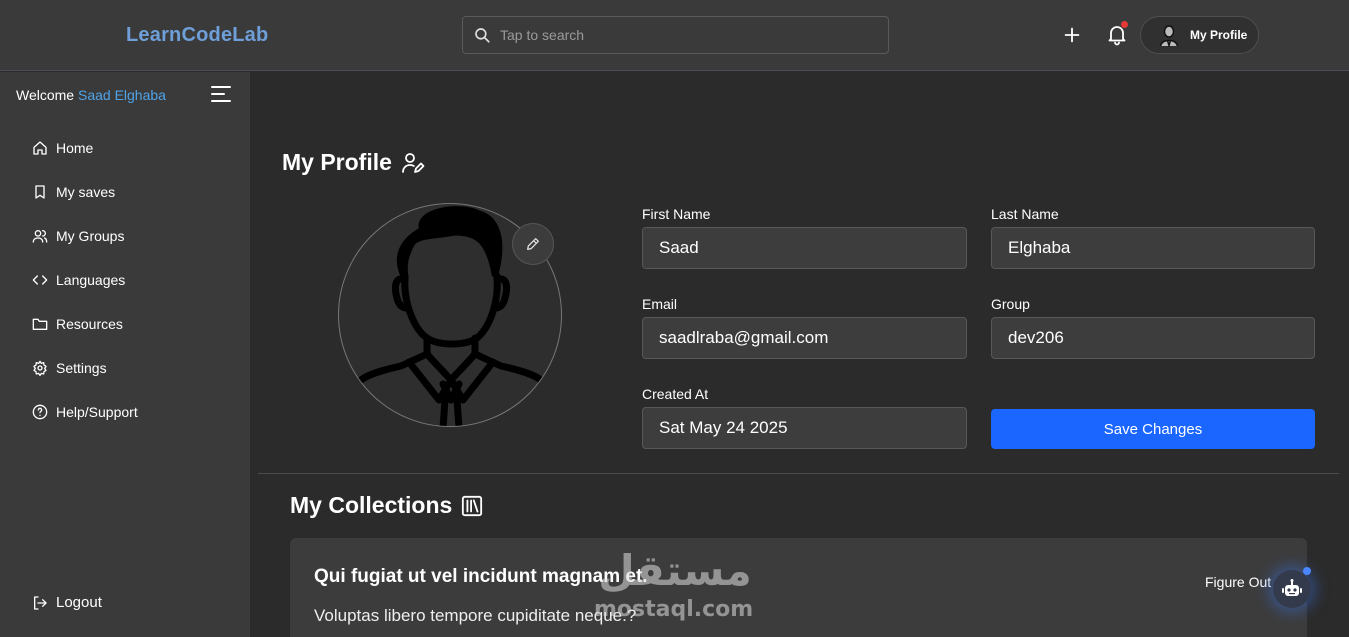 The image size is (1349, 637). I want to click on notification-badge, so click(1124, 24).